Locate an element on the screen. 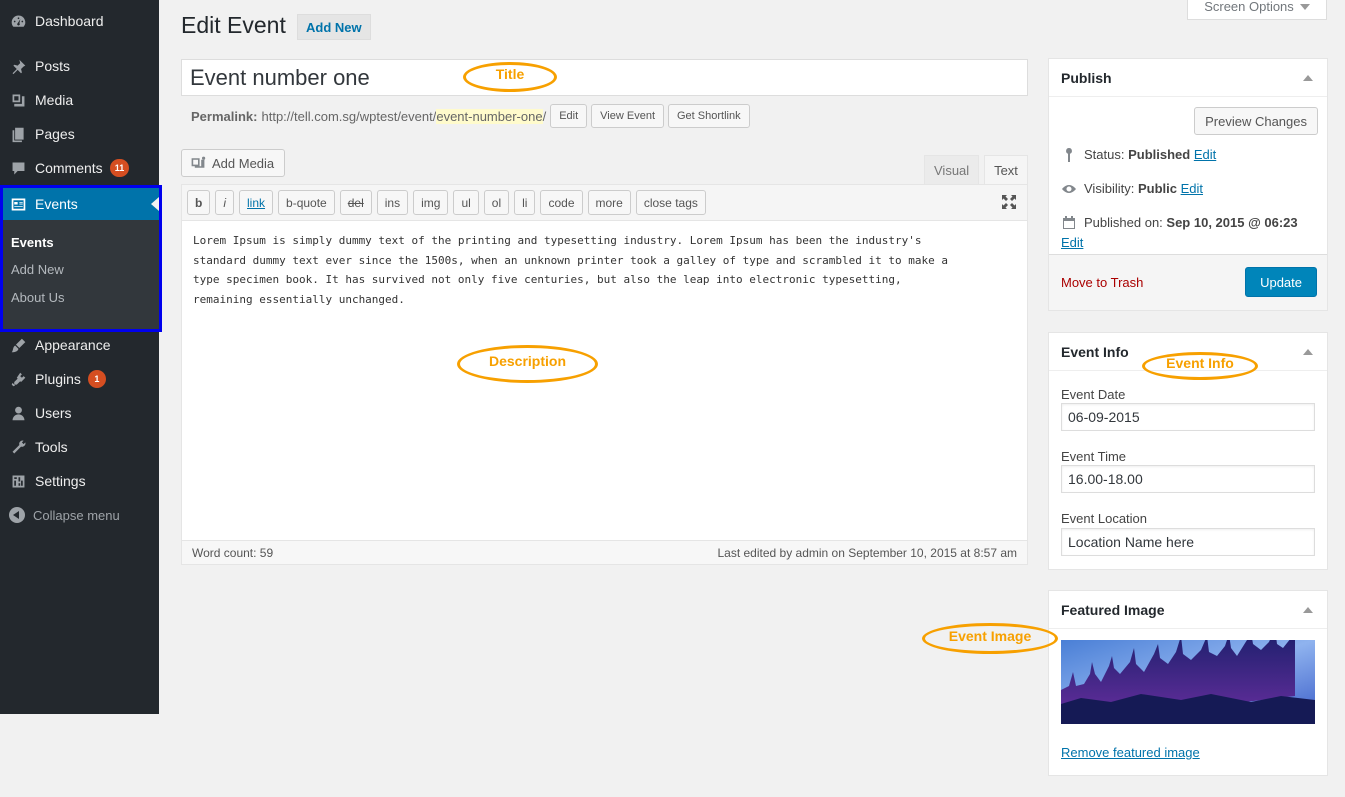  edit-date-row: Edit is located at coordinates (1072, 242).